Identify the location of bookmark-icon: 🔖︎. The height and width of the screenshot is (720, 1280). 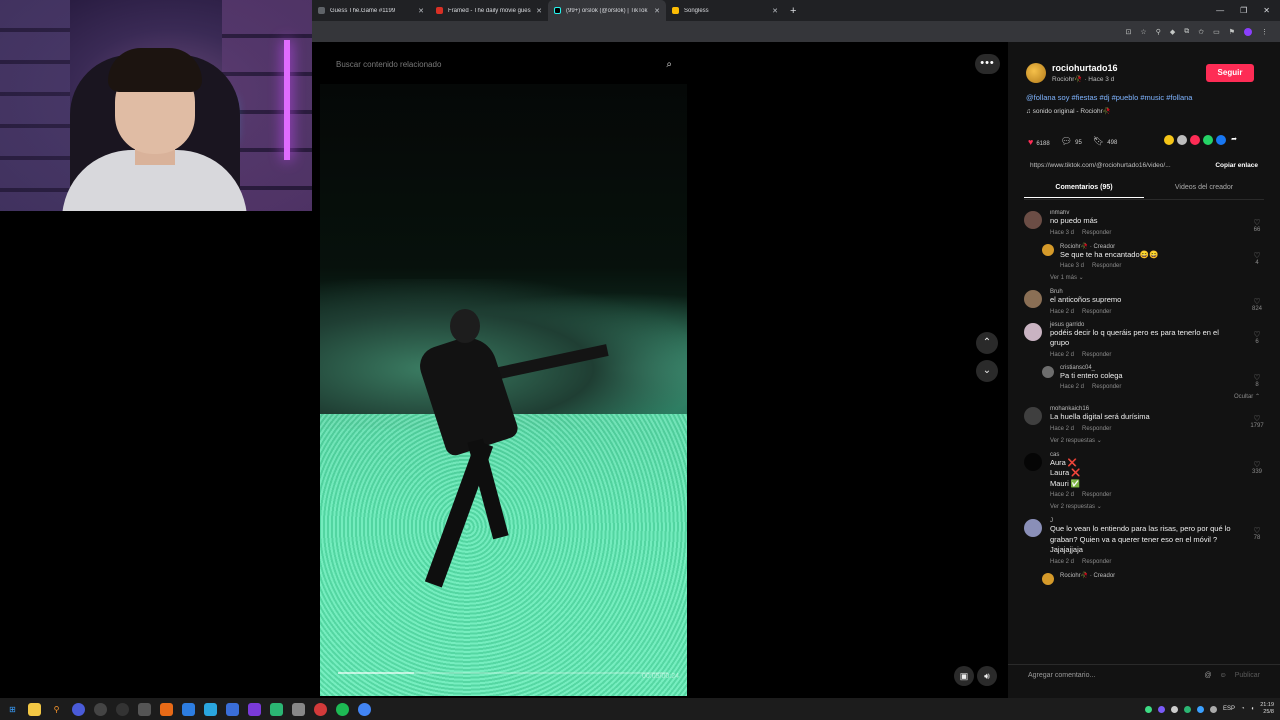
(1098, 141).